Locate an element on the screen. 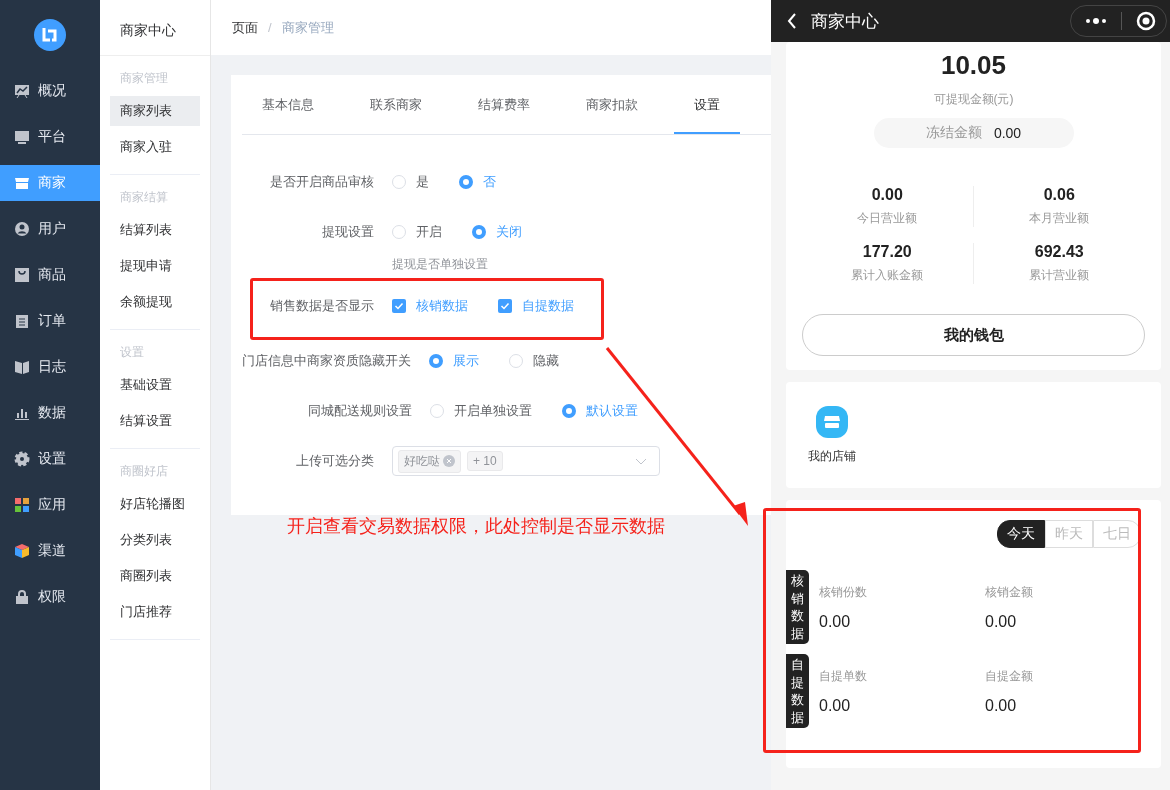 The width and height of the screenshot is (1170, 790). shortcut-label: 我的店铺 is located at coordinates (832, 456).